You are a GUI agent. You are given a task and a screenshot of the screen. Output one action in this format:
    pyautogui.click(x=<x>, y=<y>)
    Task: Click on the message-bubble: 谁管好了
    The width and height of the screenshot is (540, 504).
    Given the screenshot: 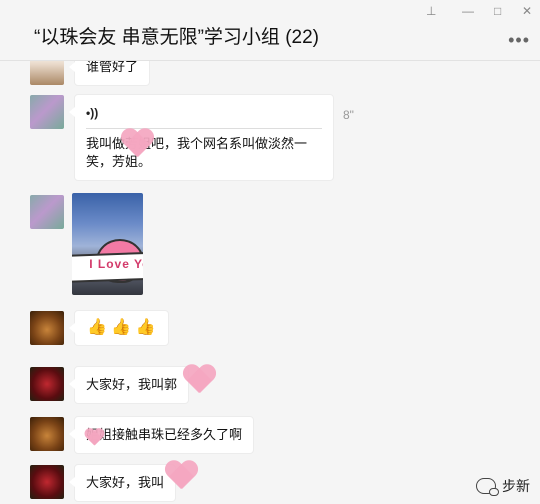 What is the action you would take?
    pyautogui.click(x=109, y=73)
    